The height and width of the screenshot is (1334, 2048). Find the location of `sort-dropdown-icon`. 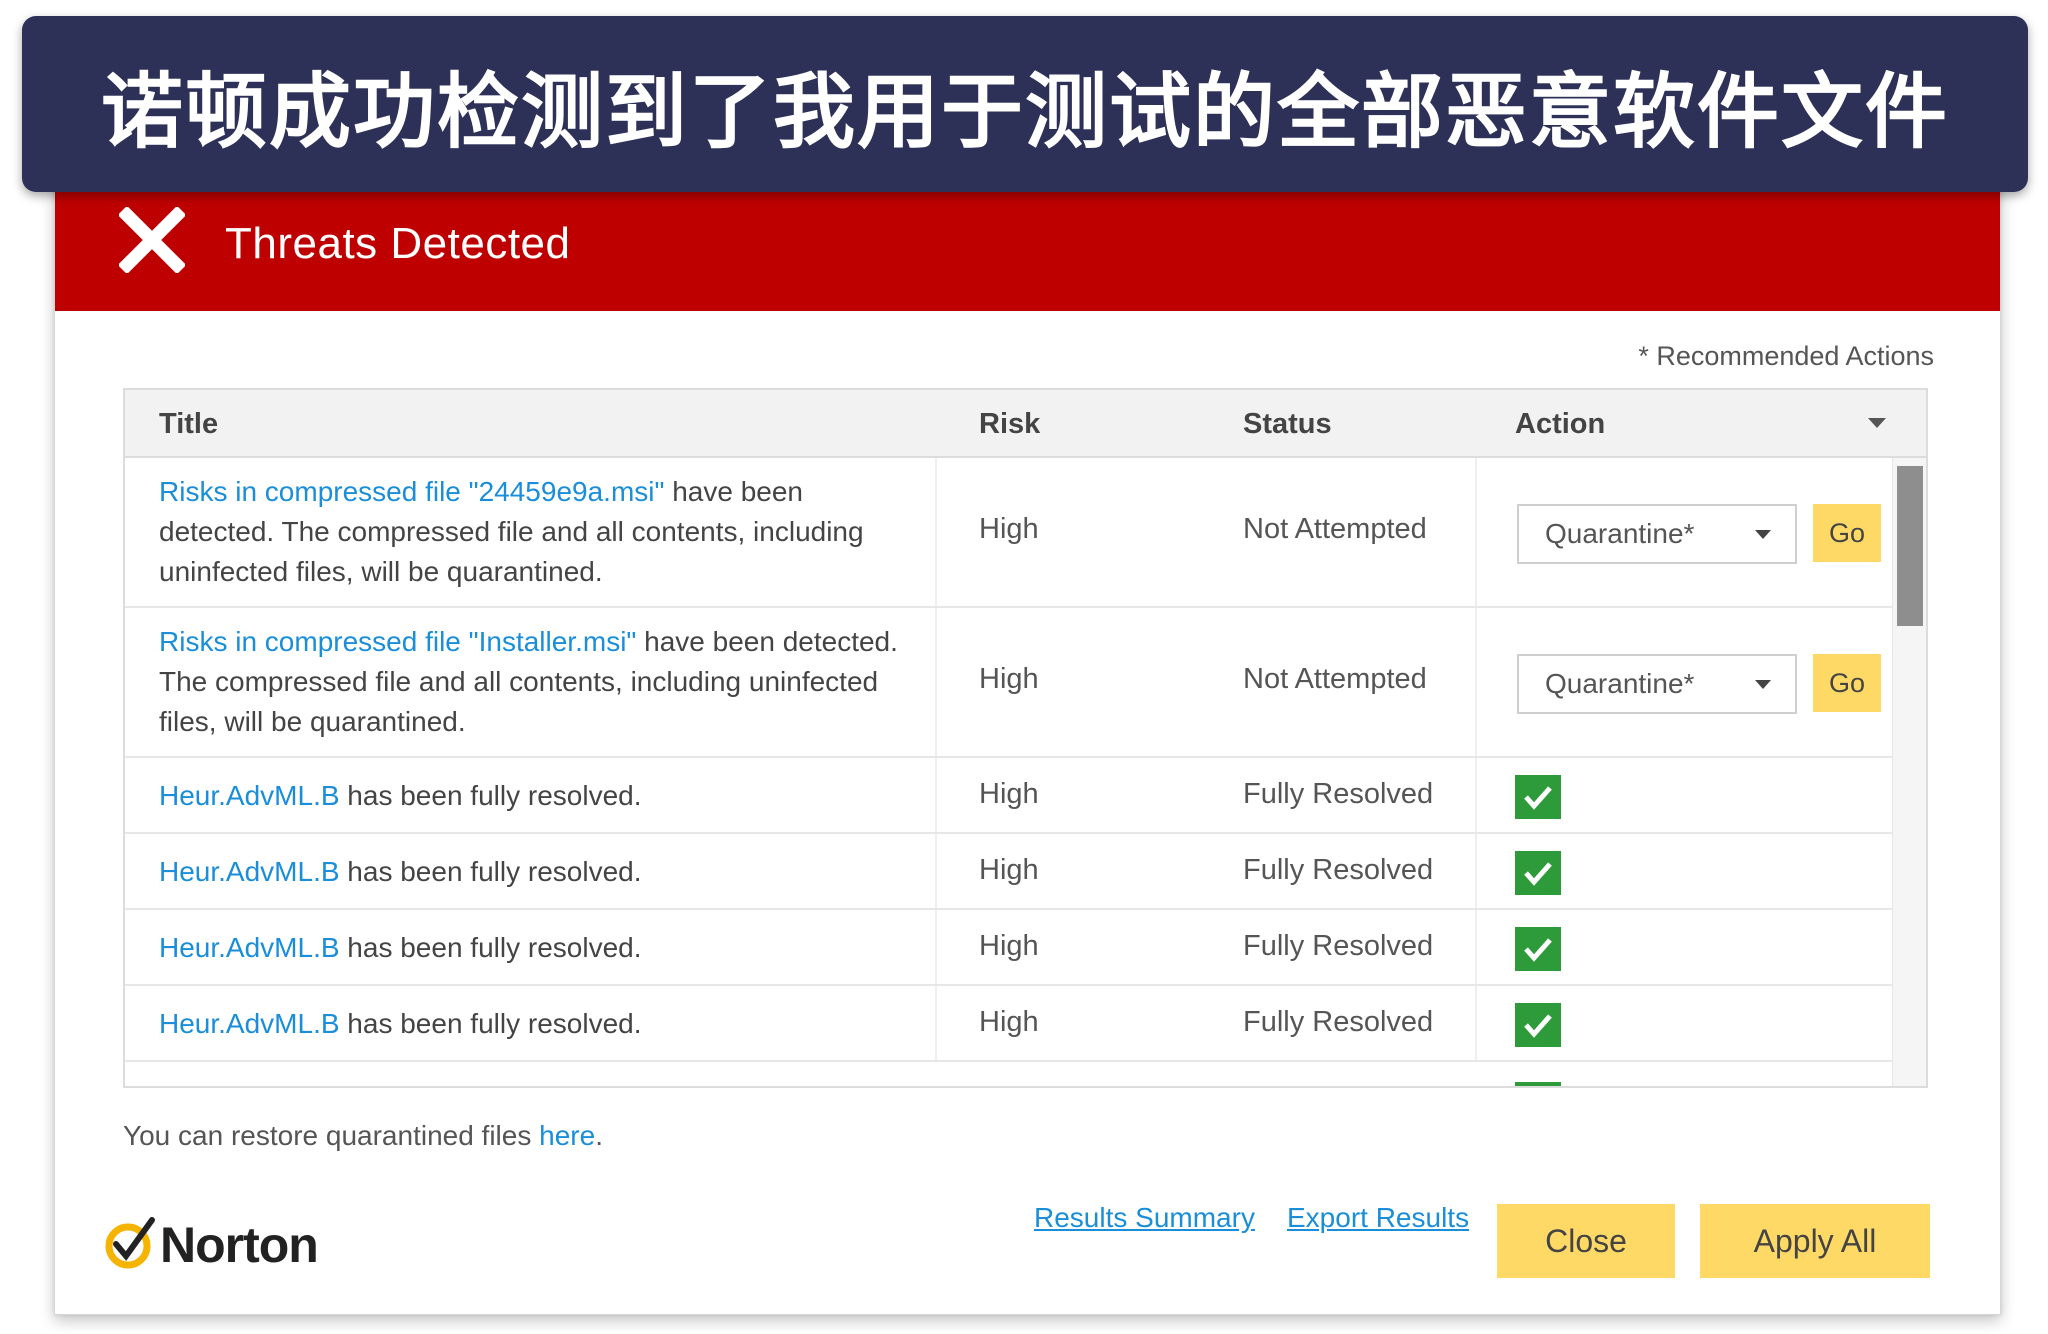

sort-dropdown-icon is located at coordinates (1877, 423).